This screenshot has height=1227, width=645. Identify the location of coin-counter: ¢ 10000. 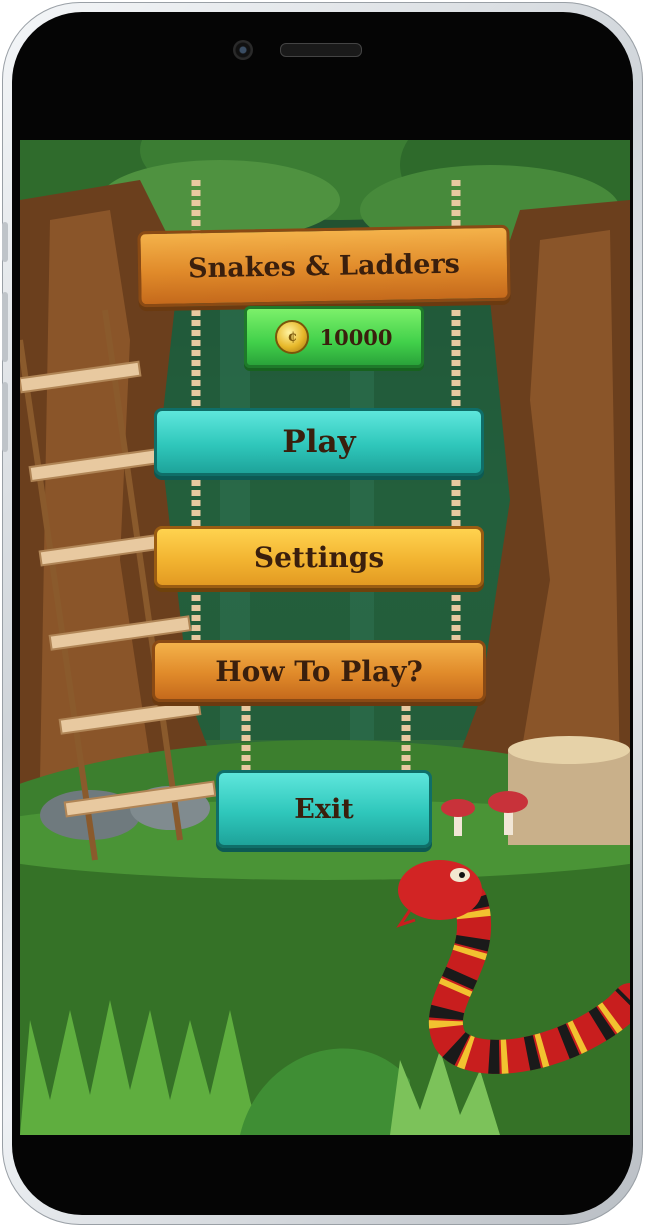
(334, 337).